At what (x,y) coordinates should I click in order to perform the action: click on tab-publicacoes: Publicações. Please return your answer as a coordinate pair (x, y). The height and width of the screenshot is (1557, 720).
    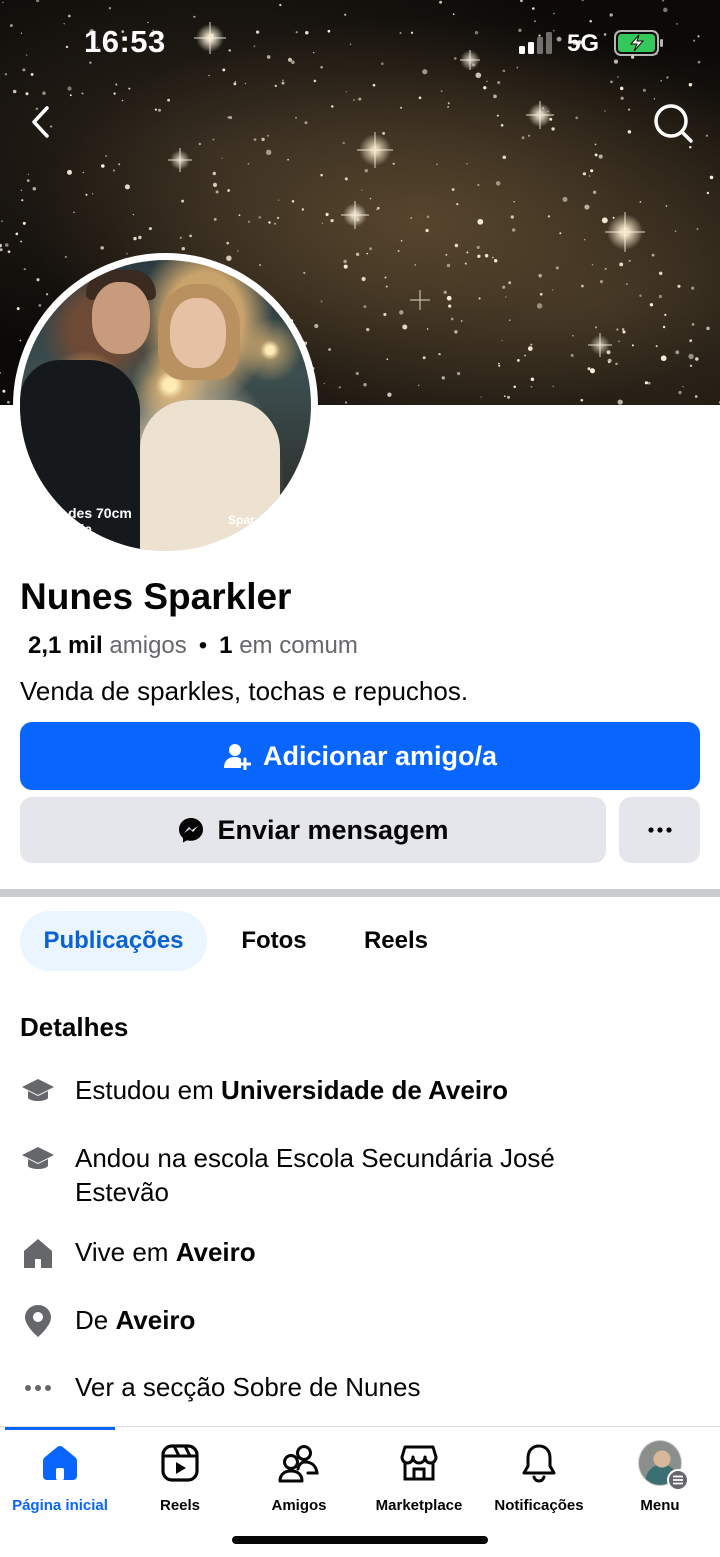
    Looking at the image, I should click on (113, 941).